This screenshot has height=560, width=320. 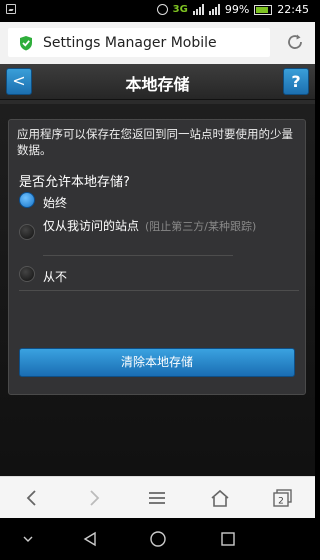 I want to click on system-back-button, so click(x=90, y=539).